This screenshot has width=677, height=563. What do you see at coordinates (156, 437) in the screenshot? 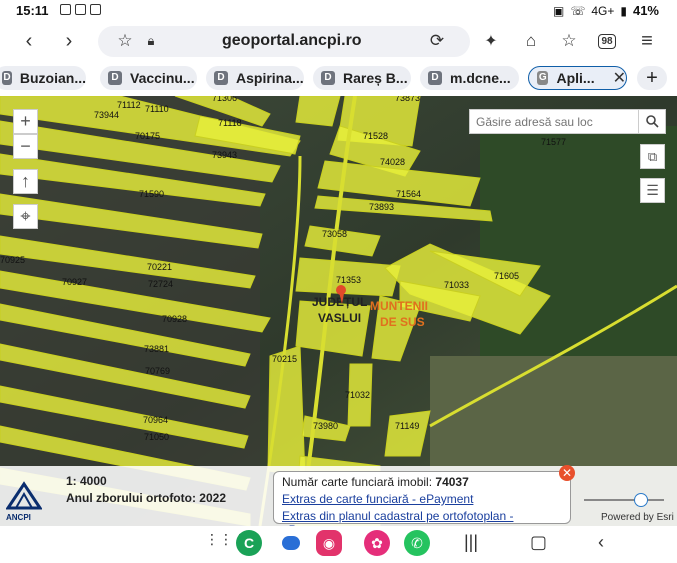
I see `parcel-number: 71050` at bounding box center [156, 437].